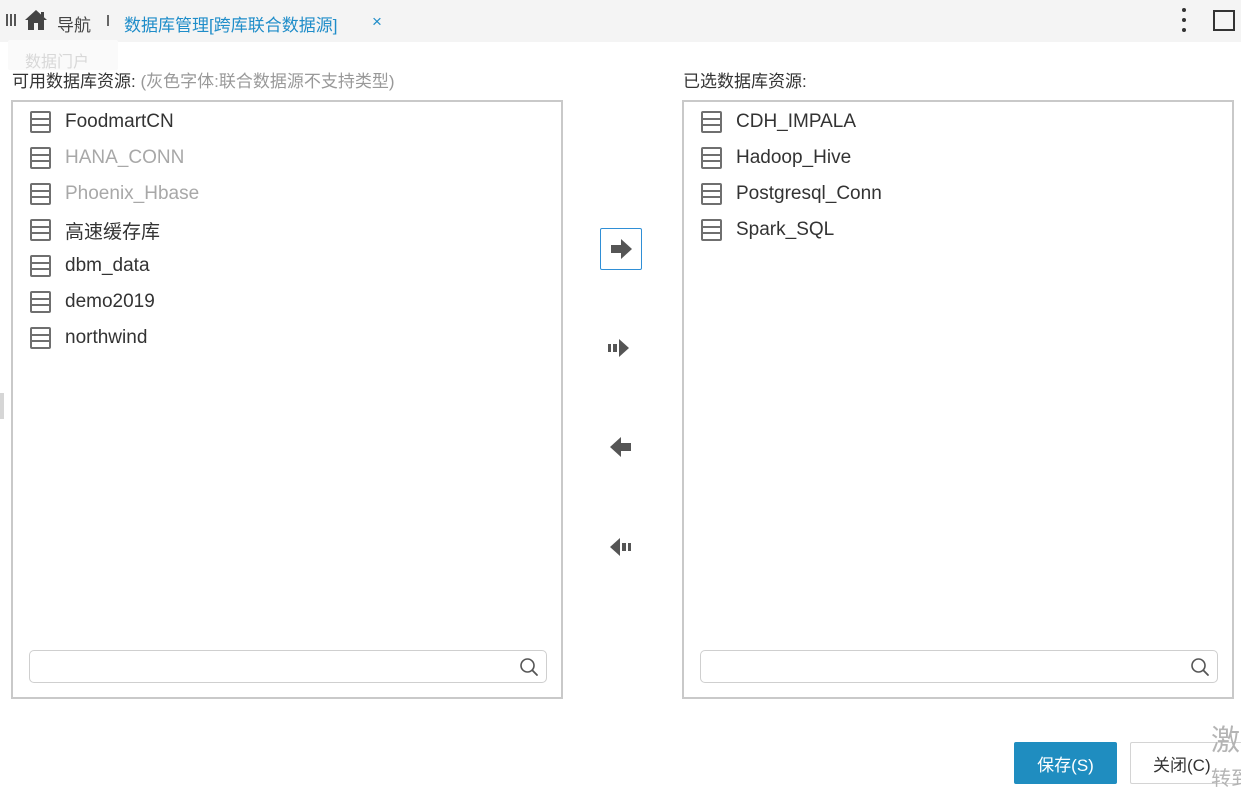 The height and width of the screenshot is (794, 1241). I want to click on list-item: 高速缓存库, so click(287, 230).